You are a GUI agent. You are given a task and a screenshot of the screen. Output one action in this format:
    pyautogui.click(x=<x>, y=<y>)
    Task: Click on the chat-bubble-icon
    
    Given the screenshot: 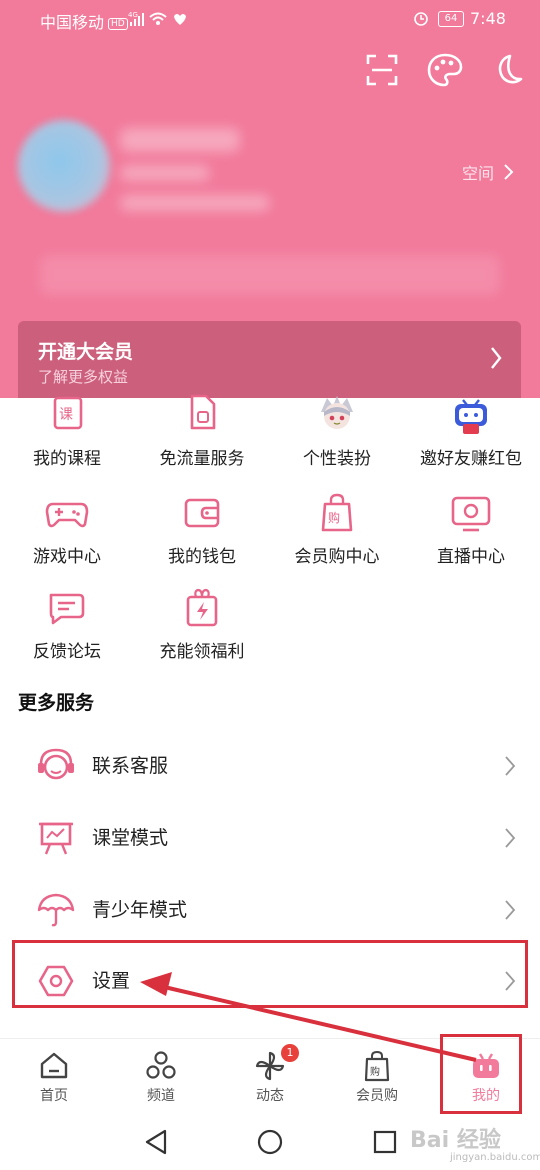 What is the action you would take?
    pyautogui.click(x=67, y=609)
    